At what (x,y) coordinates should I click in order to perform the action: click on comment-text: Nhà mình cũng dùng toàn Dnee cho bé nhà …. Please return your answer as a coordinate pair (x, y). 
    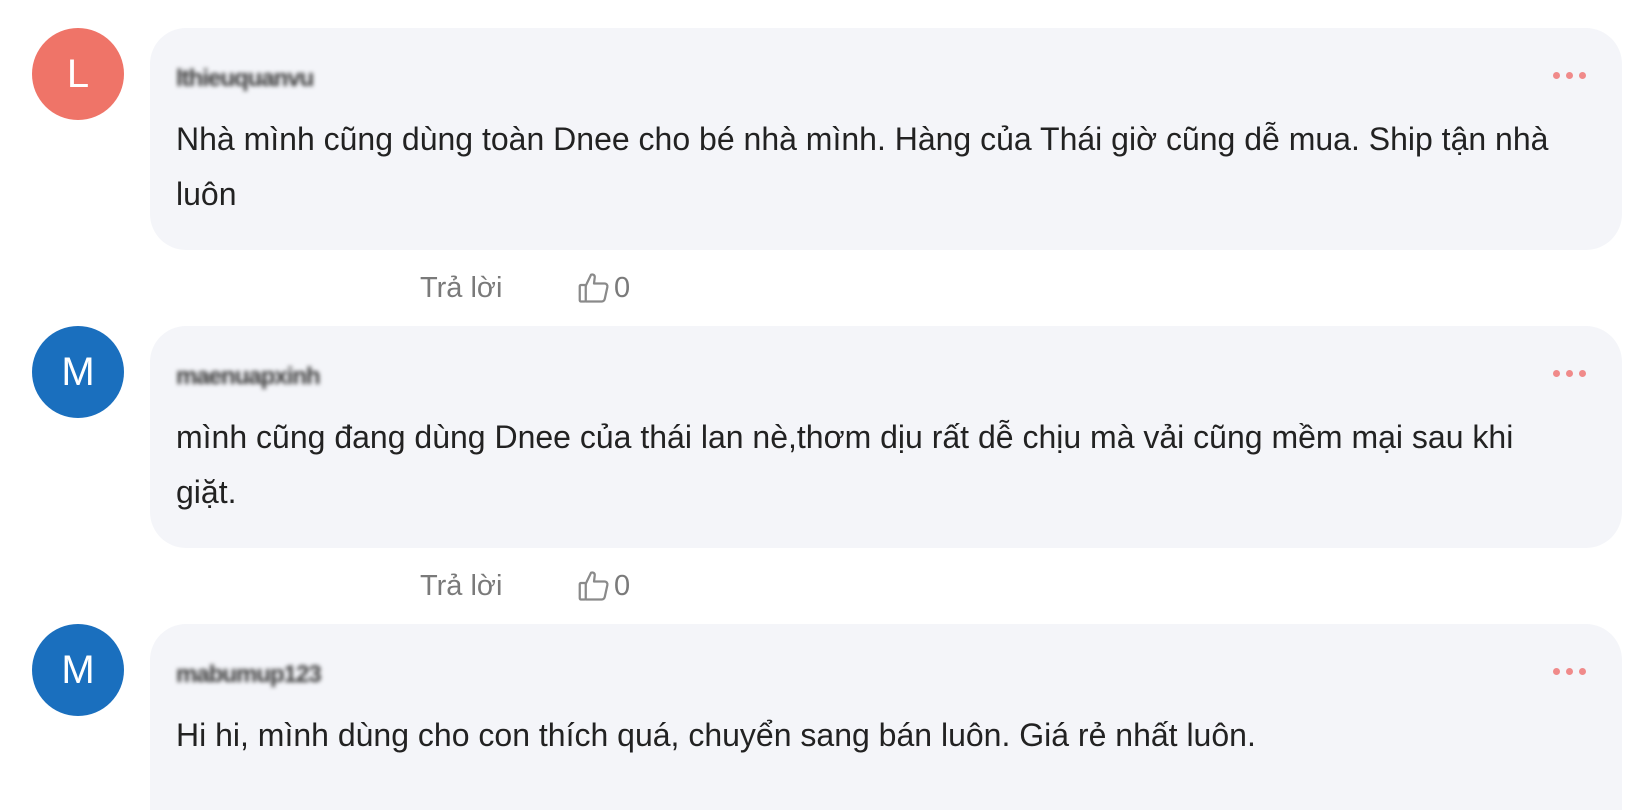
    Looking at the image, I should click on (862, 166).